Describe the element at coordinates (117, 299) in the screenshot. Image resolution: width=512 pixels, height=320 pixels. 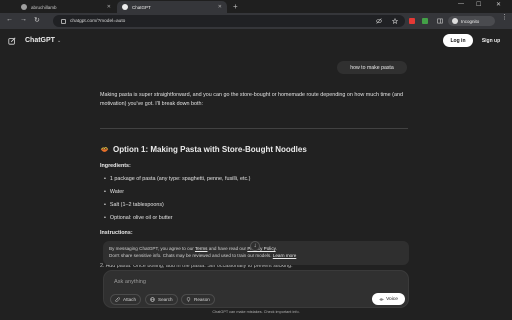
I see `paperclip-icon` at that location.